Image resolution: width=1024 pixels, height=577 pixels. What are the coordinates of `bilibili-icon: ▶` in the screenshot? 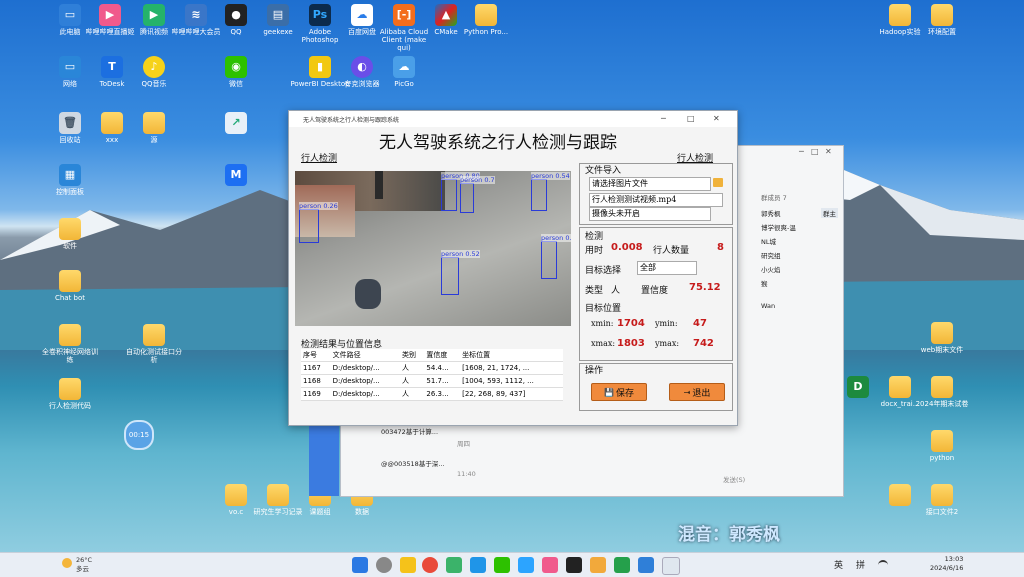 It's located at (110, 15).